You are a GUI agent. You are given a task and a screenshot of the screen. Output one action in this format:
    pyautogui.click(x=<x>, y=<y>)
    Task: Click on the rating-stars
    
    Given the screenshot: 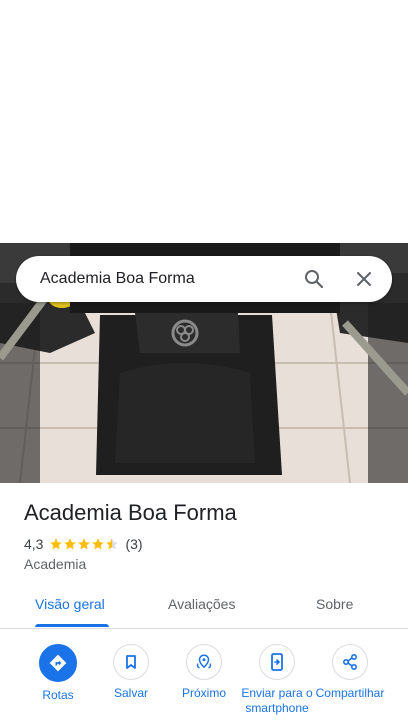 What is the action you would take?
    pyautogui.click(x=84, y=544)
    